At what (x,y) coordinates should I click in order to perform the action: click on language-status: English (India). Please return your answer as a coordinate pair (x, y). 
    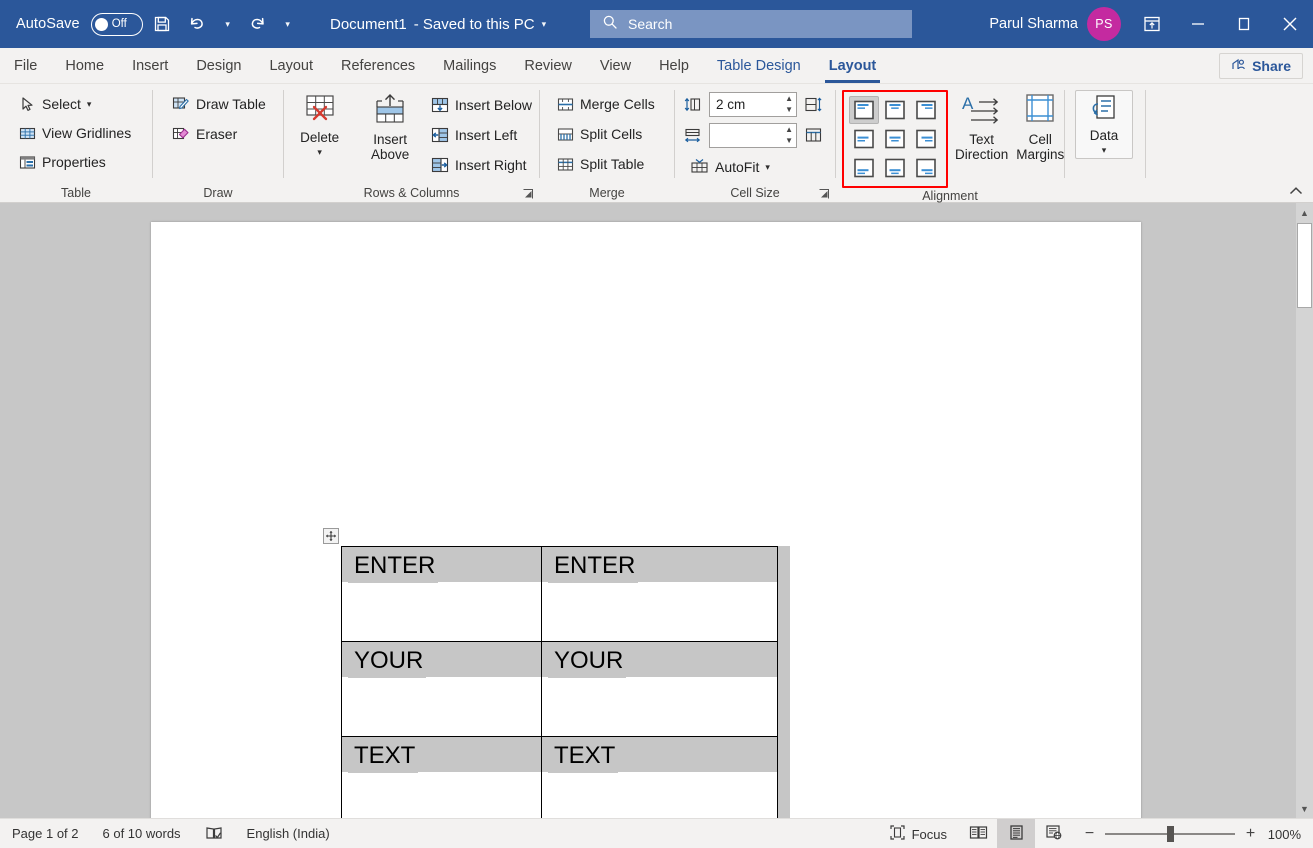
    Looking at the image, I should click on (288, 833).